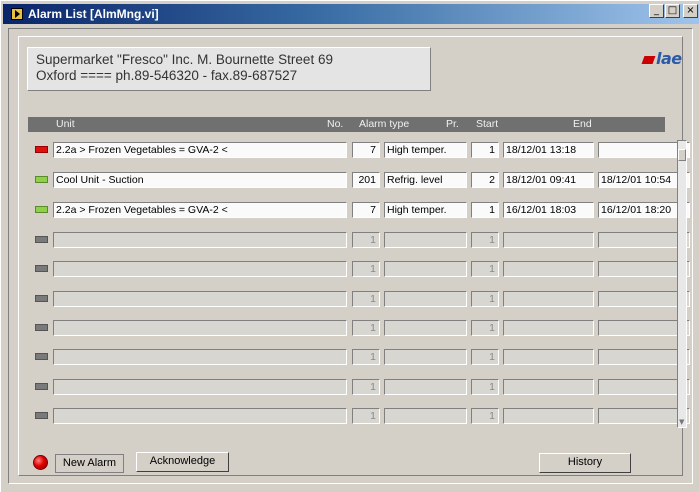 This screenshot has height=492, width=699. What do you see at coordinates (167, 75) in the screenshot?
I see `company-address-line-2: Oxford ==== ph.89-546320 - fax.89-687527` at bounding box center [167, 75].